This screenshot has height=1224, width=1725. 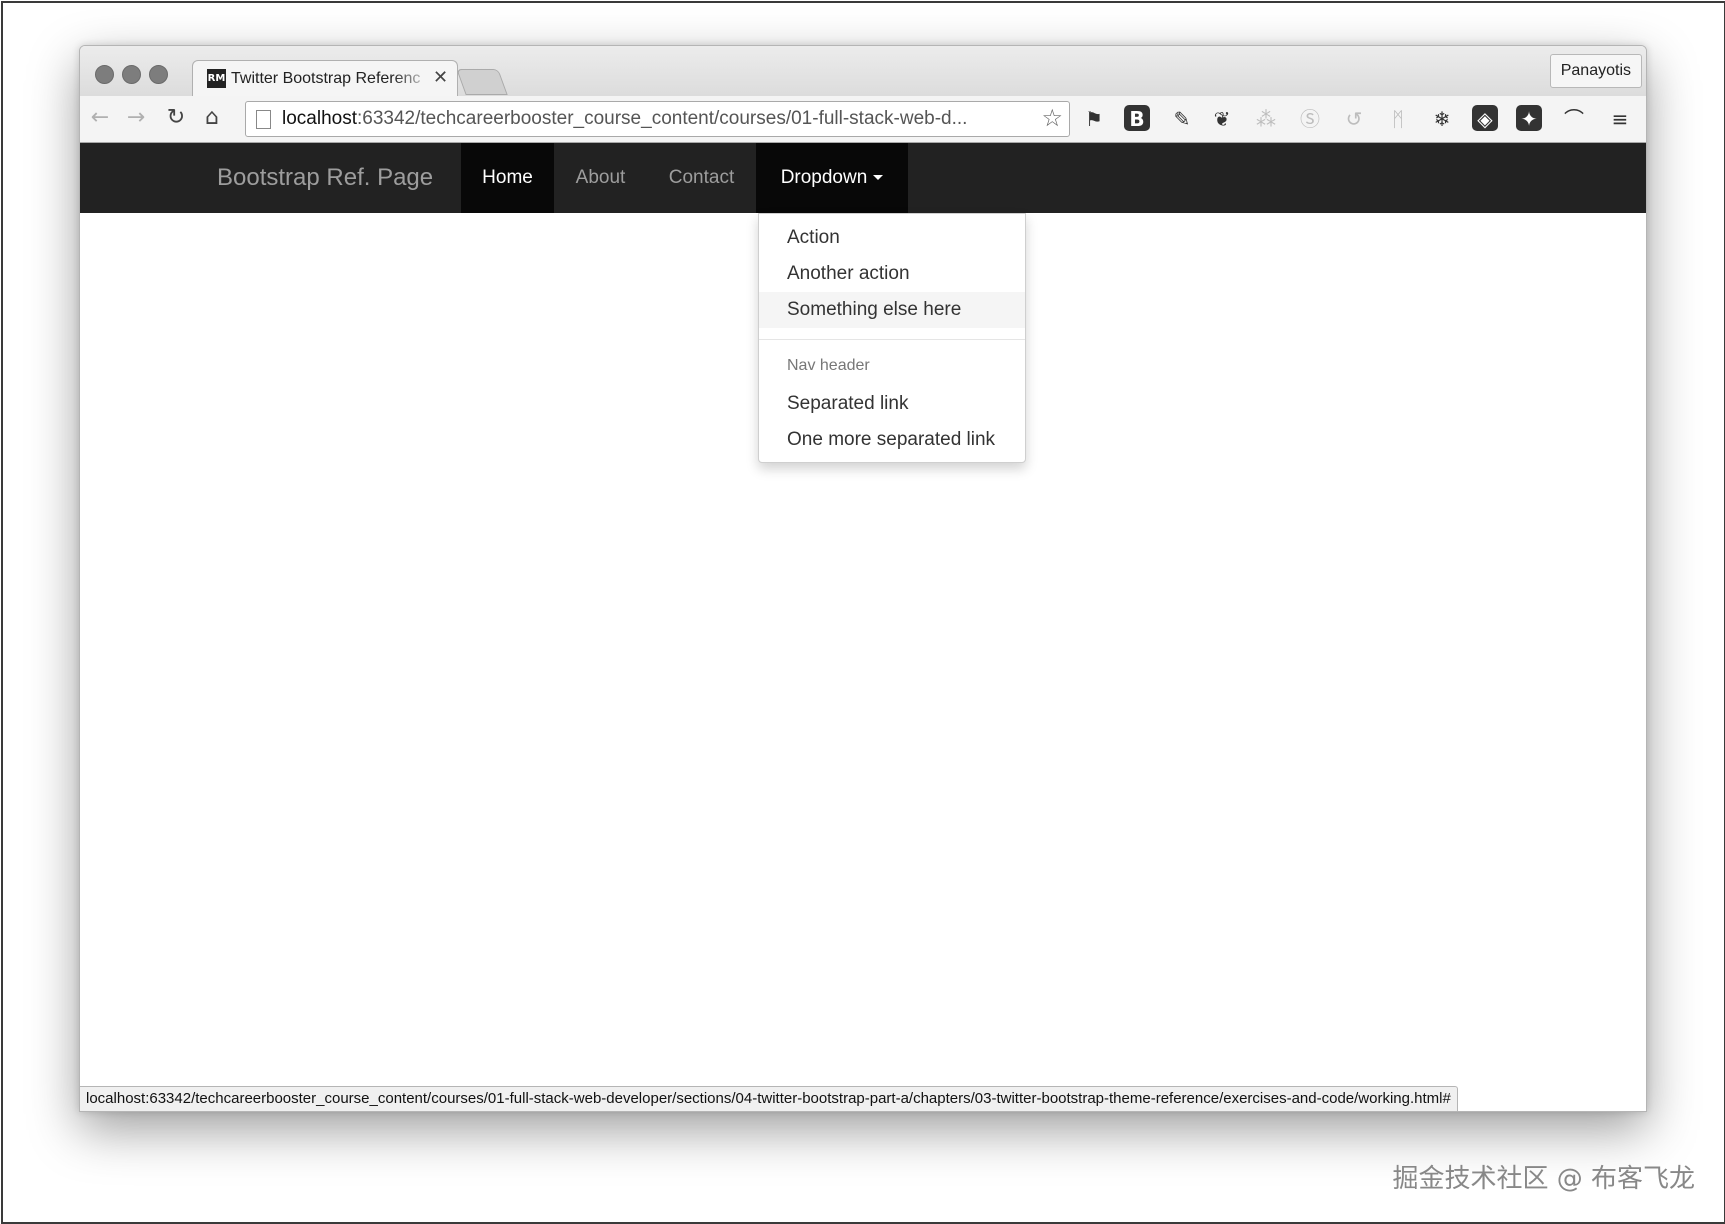 I want to click on eyedropper-icon: ✎, so click(x=1182, y=119).